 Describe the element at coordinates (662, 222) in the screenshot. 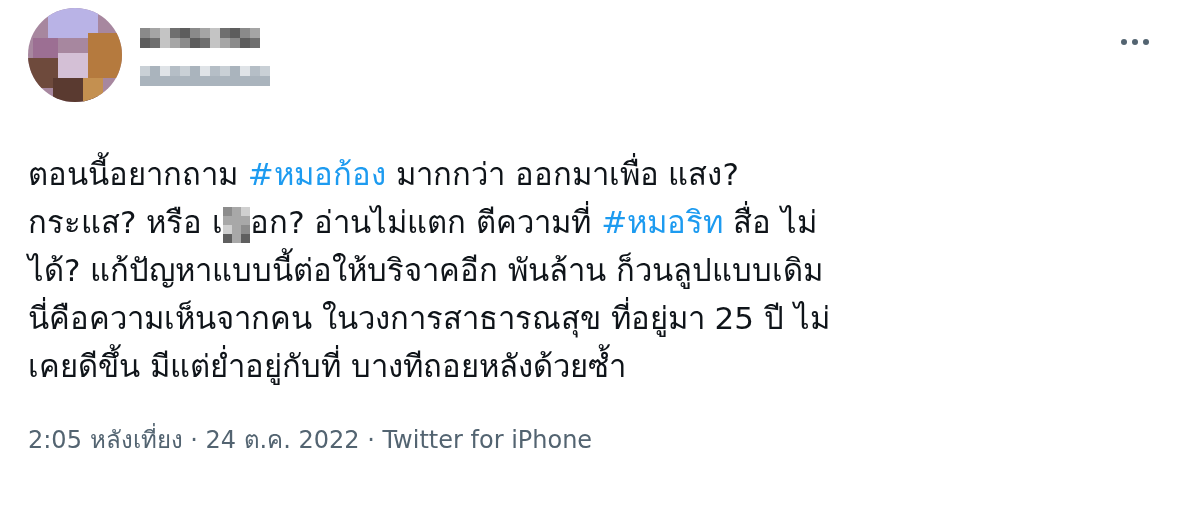

I see `hashtag-link: #หมอริท` at that location.